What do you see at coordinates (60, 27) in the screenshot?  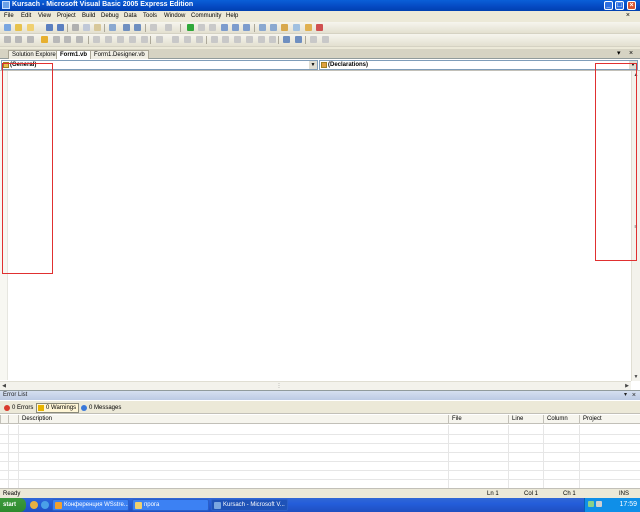 I see `save-all-icon` at bounding box center [60, 27].